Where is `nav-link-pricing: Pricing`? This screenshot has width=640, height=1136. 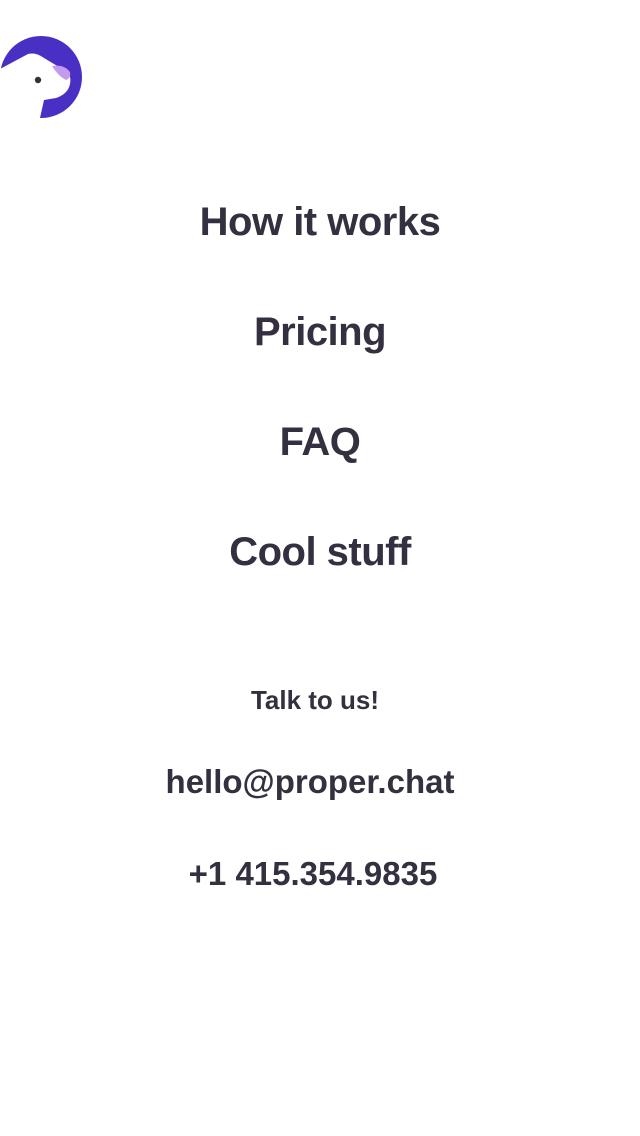 nav-link-pricing: Pricing is located at coordinates (320, 355).